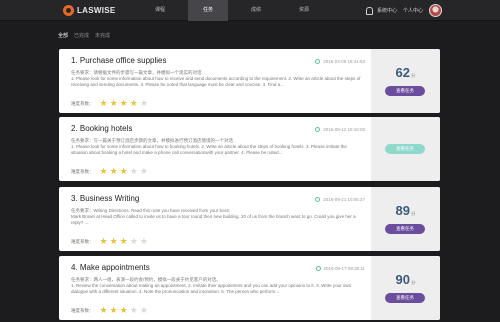 The height and width of the screenshot is (322, 500). I want to click on logo-text: LASWISE, so click(96, 10).